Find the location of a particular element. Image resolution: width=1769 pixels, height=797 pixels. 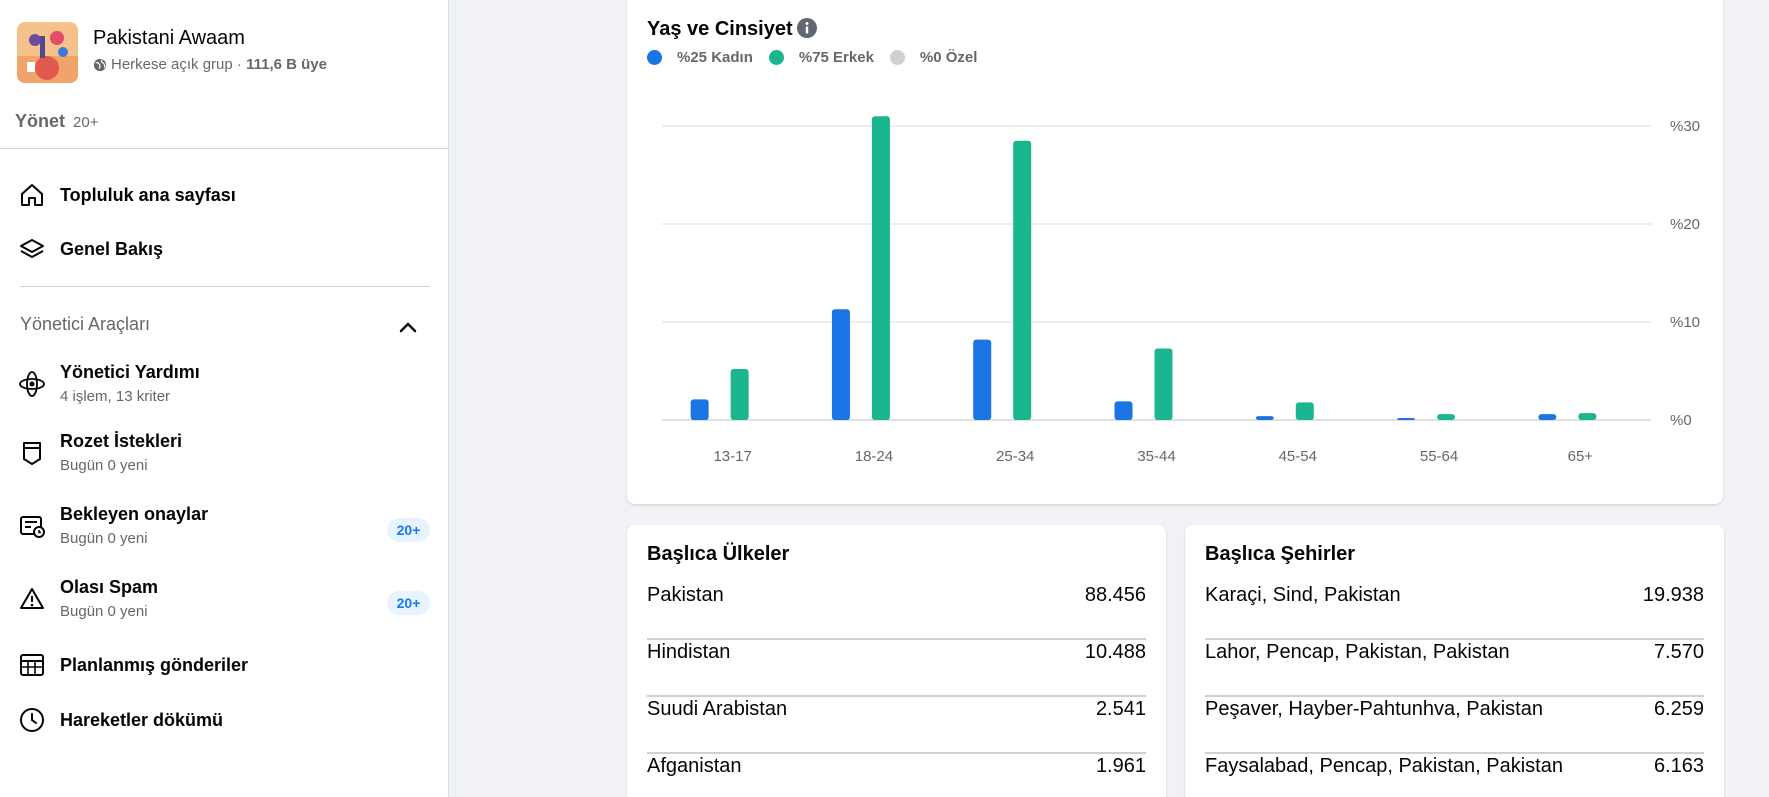

country-value: 10.488 is located at coordinates (1115, 652).